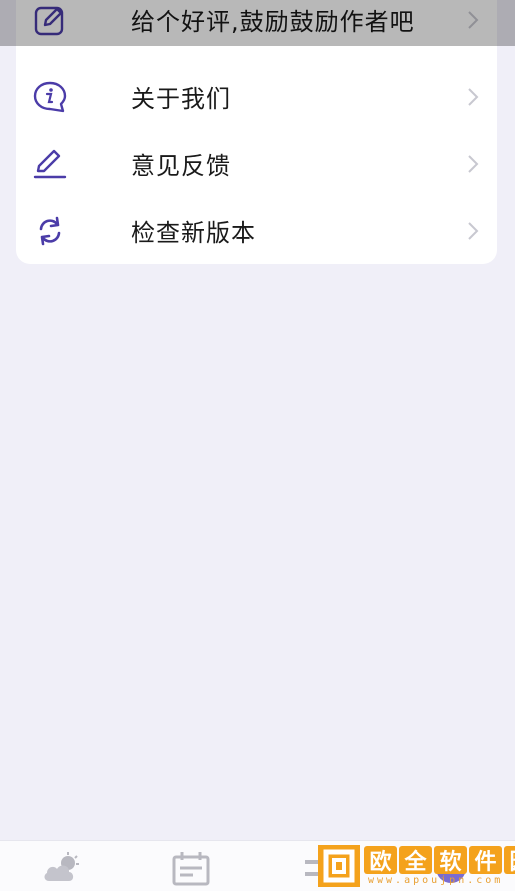 The height and width of the screenshot is (891, 515). I want to click on watermark-char: 软, so click(450, 860).